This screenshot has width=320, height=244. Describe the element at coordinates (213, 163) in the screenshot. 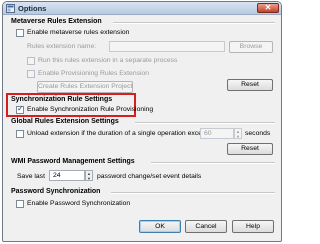

I see `wmi-divider` at that location.